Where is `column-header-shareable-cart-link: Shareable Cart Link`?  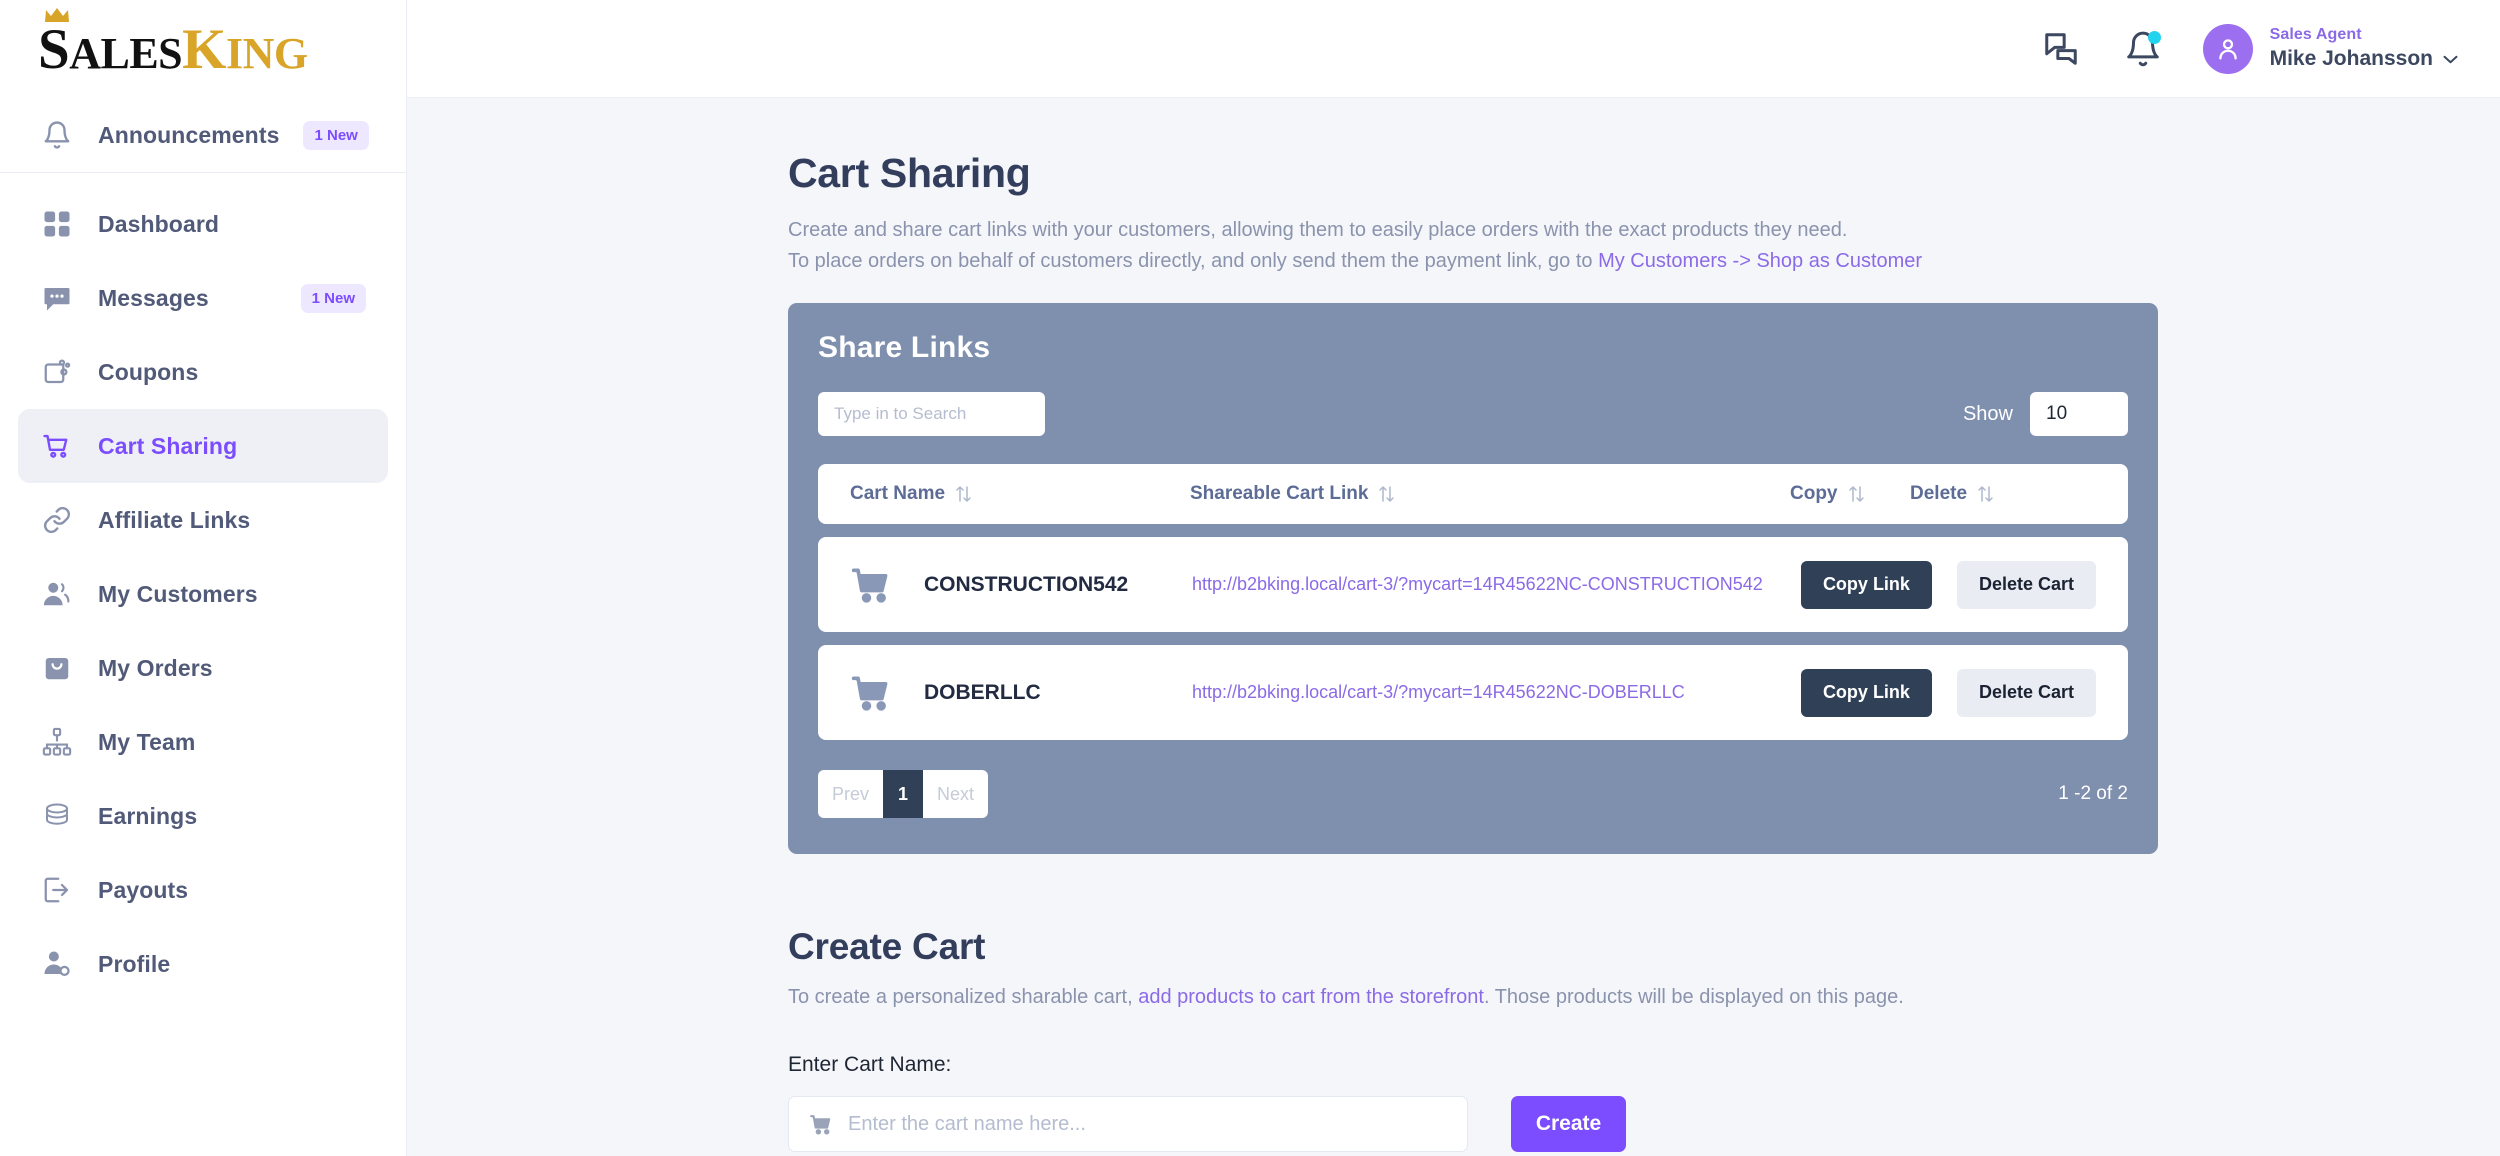 column-header-shareable-cart-link: Shareable Cart Link is located at coordinates (1490, 494).